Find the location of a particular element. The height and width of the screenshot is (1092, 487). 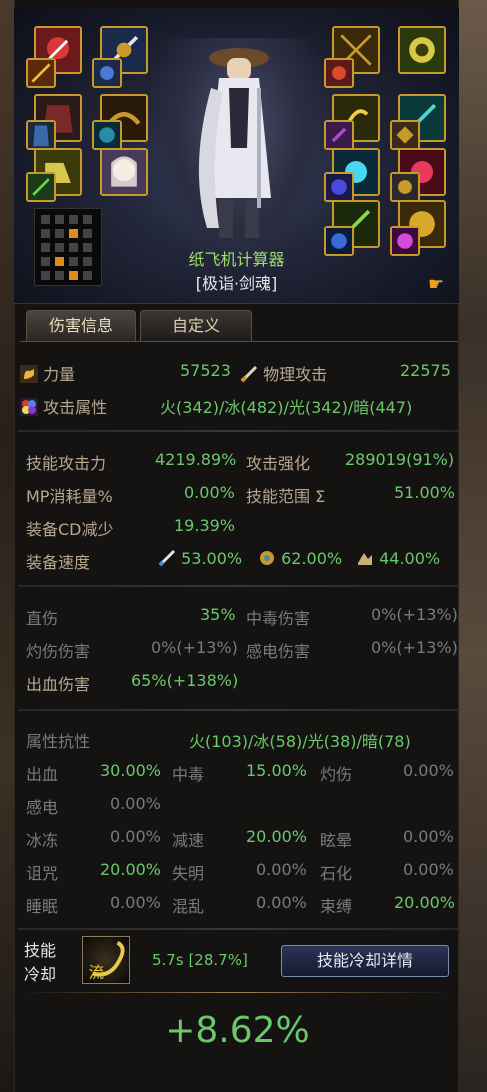

result-divider is located at coordinates (236, 992).